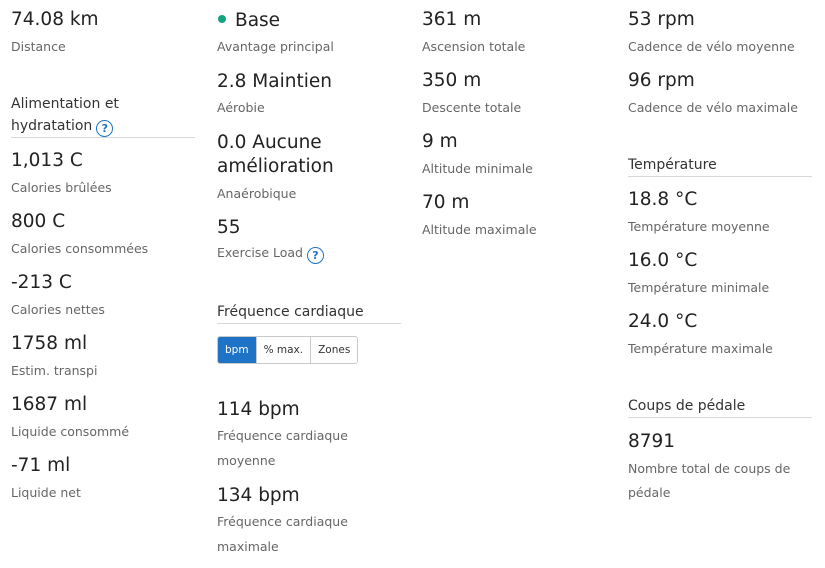  I want to click on calories-consumed-label: Calories consommées, so click(80, 248).